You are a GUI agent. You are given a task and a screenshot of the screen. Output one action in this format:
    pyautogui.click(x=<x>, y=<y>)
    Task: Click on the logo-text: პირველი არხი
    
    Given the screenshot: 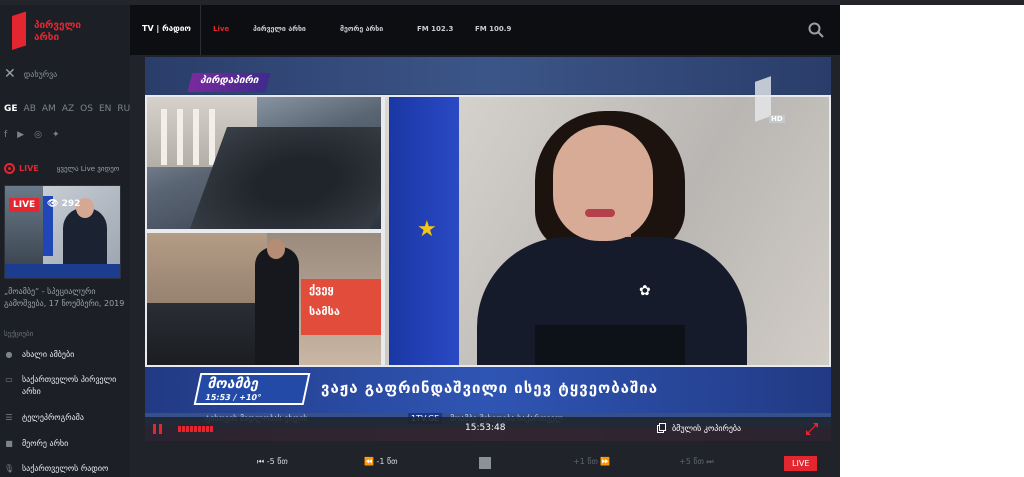 What is the action you would take?
    pyautogui.click(x=57, y=31)
    